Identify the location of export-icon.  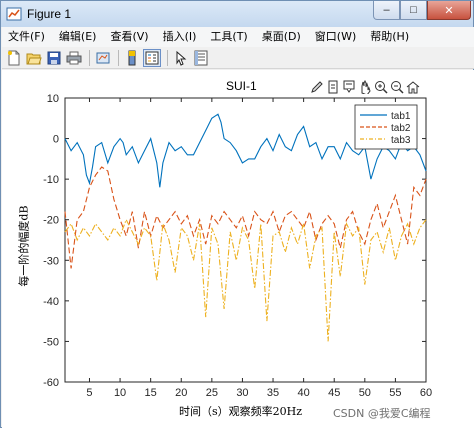
(332, 86).